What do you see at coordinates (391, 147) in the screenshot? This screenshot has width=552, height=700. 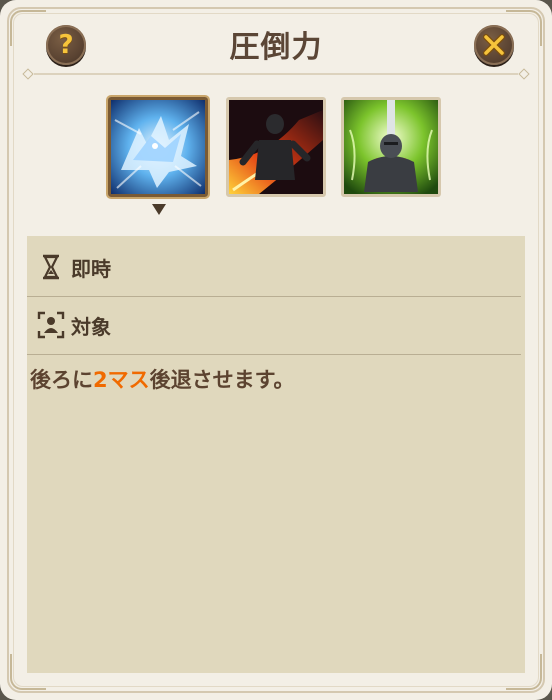 I see `holy-sword-knight-skill-icon` at bounding box center [391, 147].